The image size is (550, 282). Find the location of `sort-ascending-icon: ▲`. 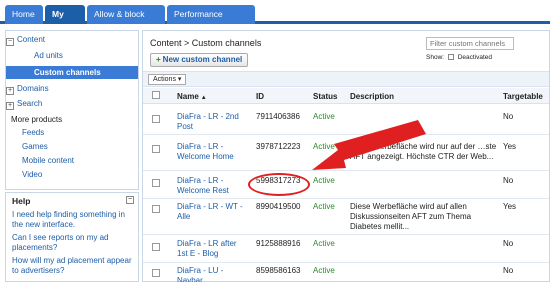

sort-ascending-icon: ▲ is located at coordinates (203, 98).